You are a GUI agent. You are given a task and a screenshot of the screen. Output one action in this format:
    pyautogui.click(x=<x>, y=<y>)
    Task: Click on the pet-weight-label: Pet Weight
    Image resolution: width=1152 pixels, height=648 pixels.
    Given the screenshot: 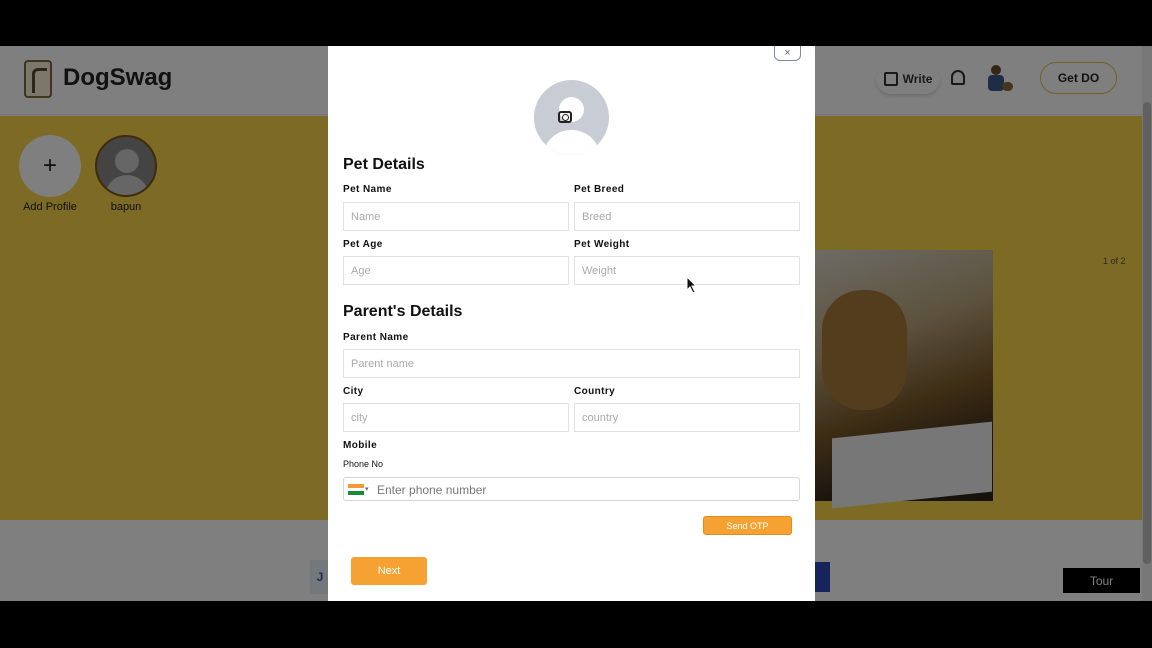 What is the action you would take?
    pyautogui.click(x=602, y=244)
    